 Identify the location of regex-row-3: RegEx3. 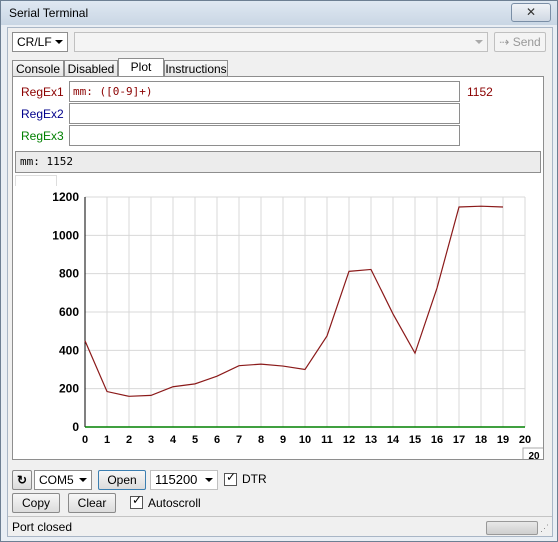
(240, 136).